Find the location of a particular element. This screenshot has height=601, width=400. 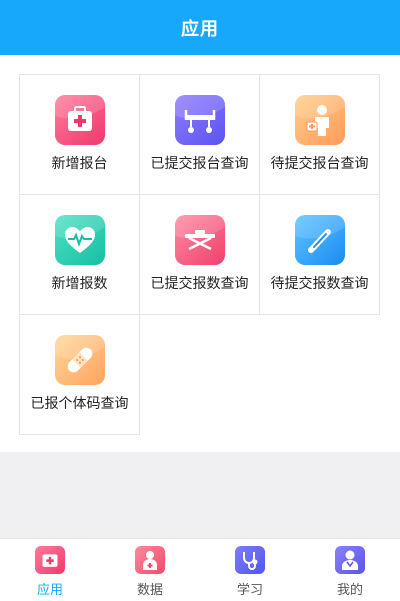

heartbeat-icon is located at coordinates (80, 240).